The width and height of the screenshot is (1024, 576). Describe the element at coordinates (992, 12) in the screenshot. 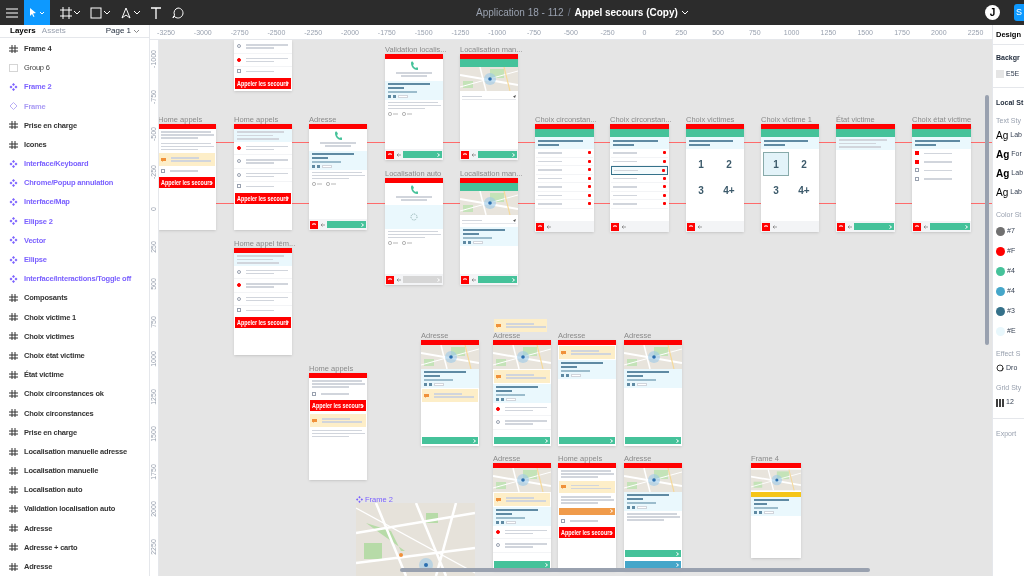

I see `avatar: J` at that location.